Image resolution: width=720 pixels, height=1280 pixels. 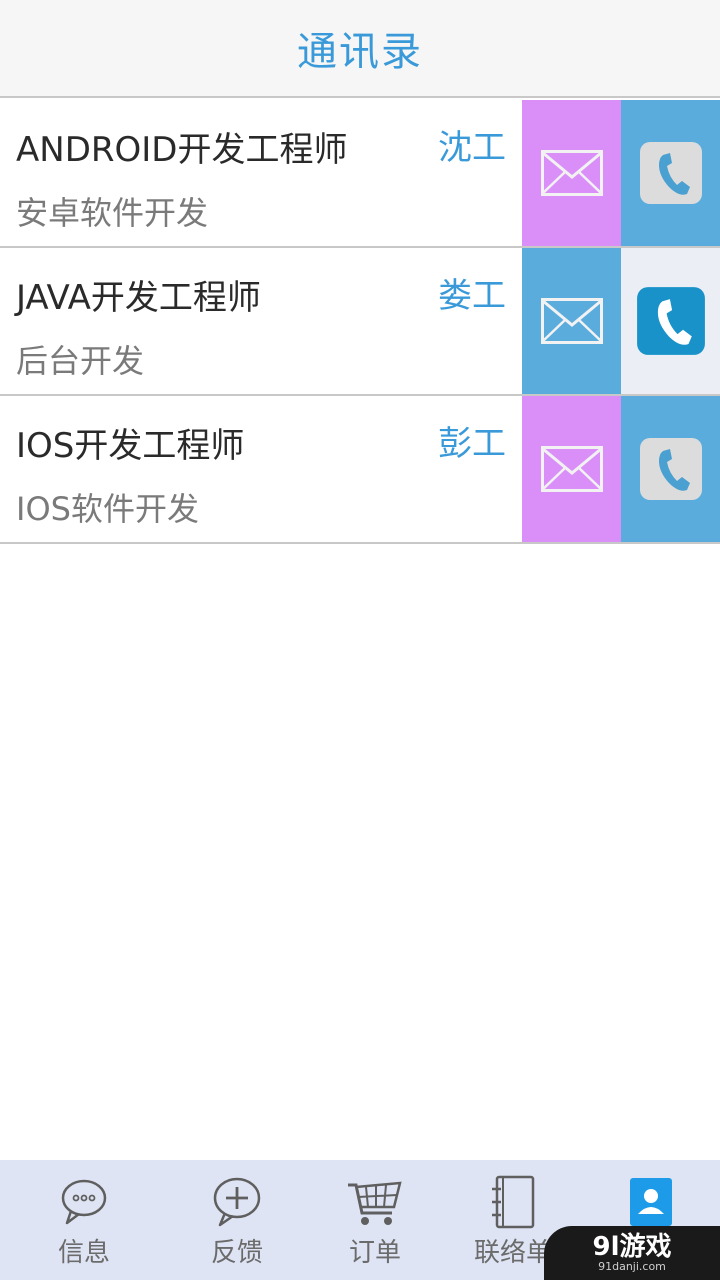 What do you see at coordinates (374, 1253) in the screenshot?
I see `tab-label: 订单` at bounding box center [374, 1253].